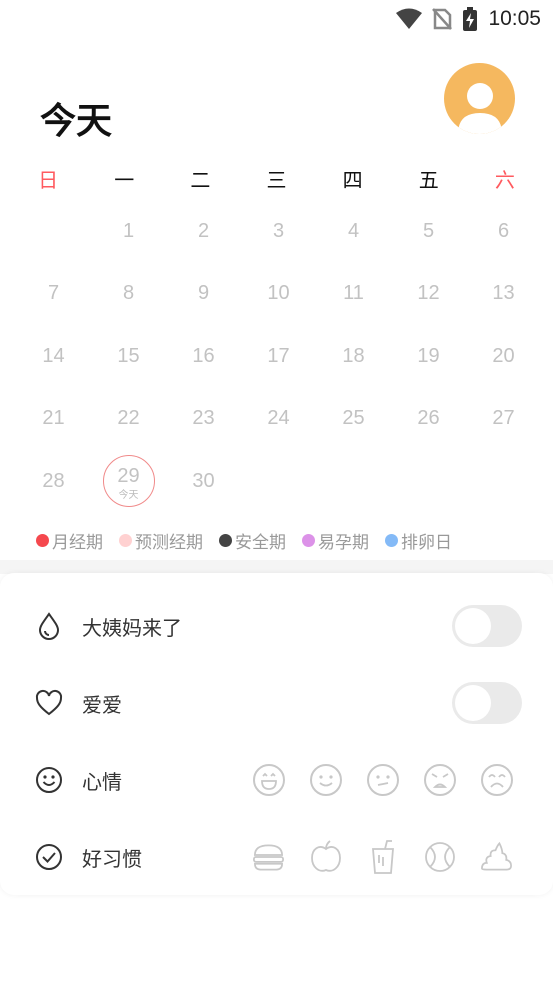 The height and width of the screenshot is (983, 553). I want to click on day-cell: 14, so click(53, 356).